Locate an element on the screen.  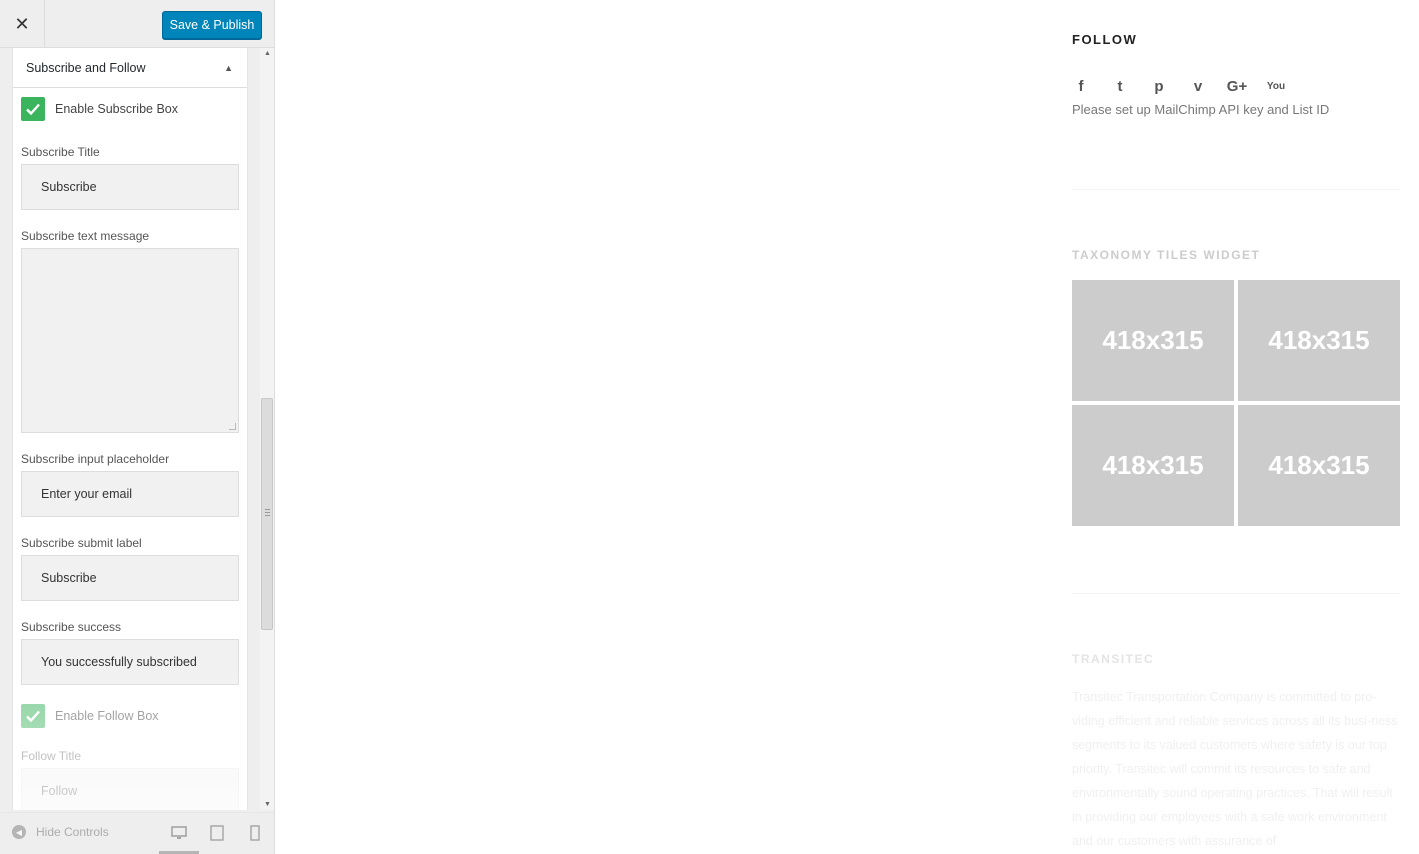
pinterest-icon: p is located at coordinates (1159, 86).